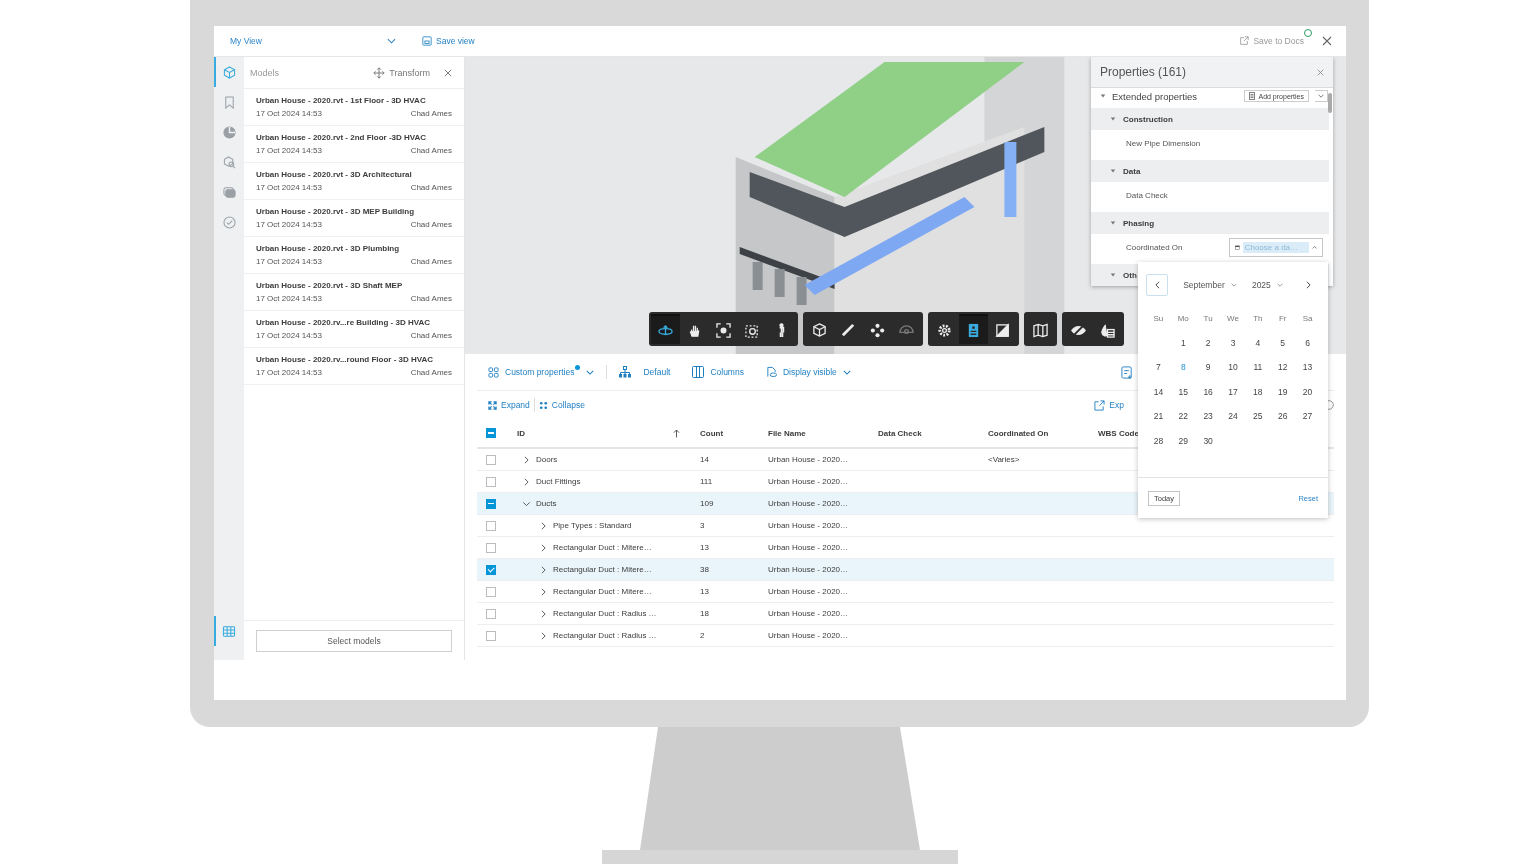  Describe the element at coordinates (1208, 440) in the screenshot. I see `calendar-day: 30` at that location.